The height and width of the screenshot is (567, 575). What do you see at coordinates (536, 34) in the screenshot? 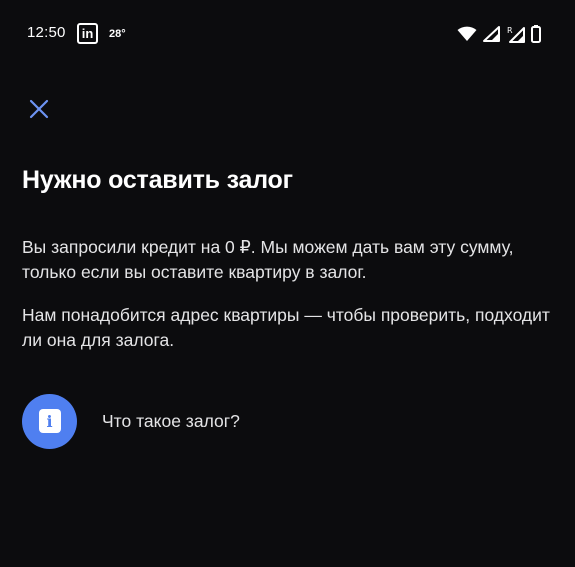
I see `battery-icon` at bounding box center [536, 34].